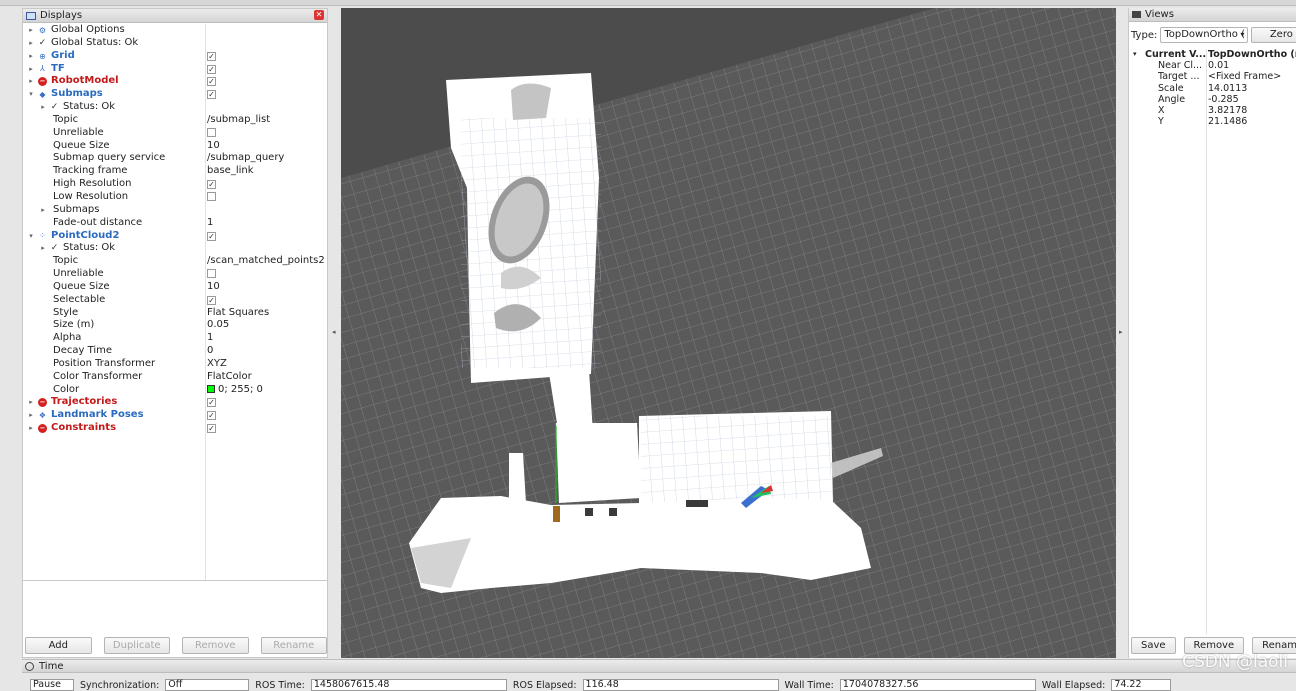 This screenshot has width=1296, height=691. I want to click on display-row-value: 0; 255; 0, so click(235, 390).